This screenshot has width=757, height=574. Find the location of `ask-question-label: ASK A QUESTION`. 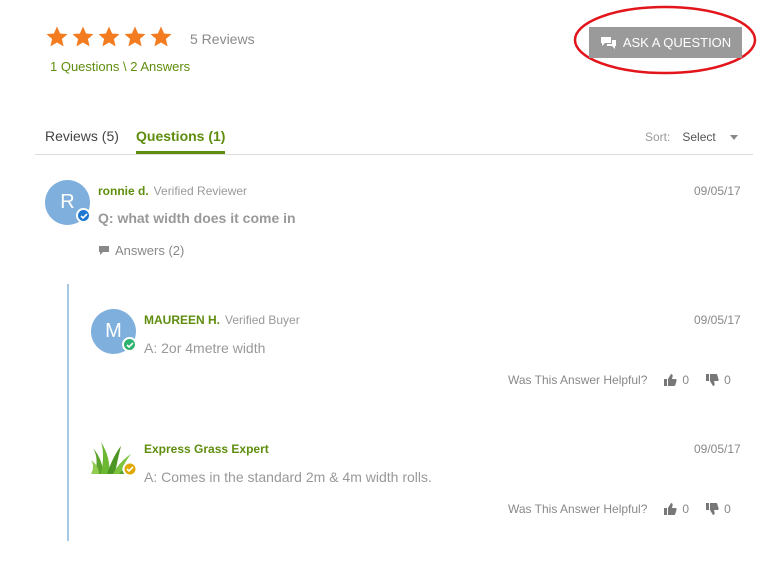

ask-question-label: ASK A QUESTION is located at coordinates (677, 42).